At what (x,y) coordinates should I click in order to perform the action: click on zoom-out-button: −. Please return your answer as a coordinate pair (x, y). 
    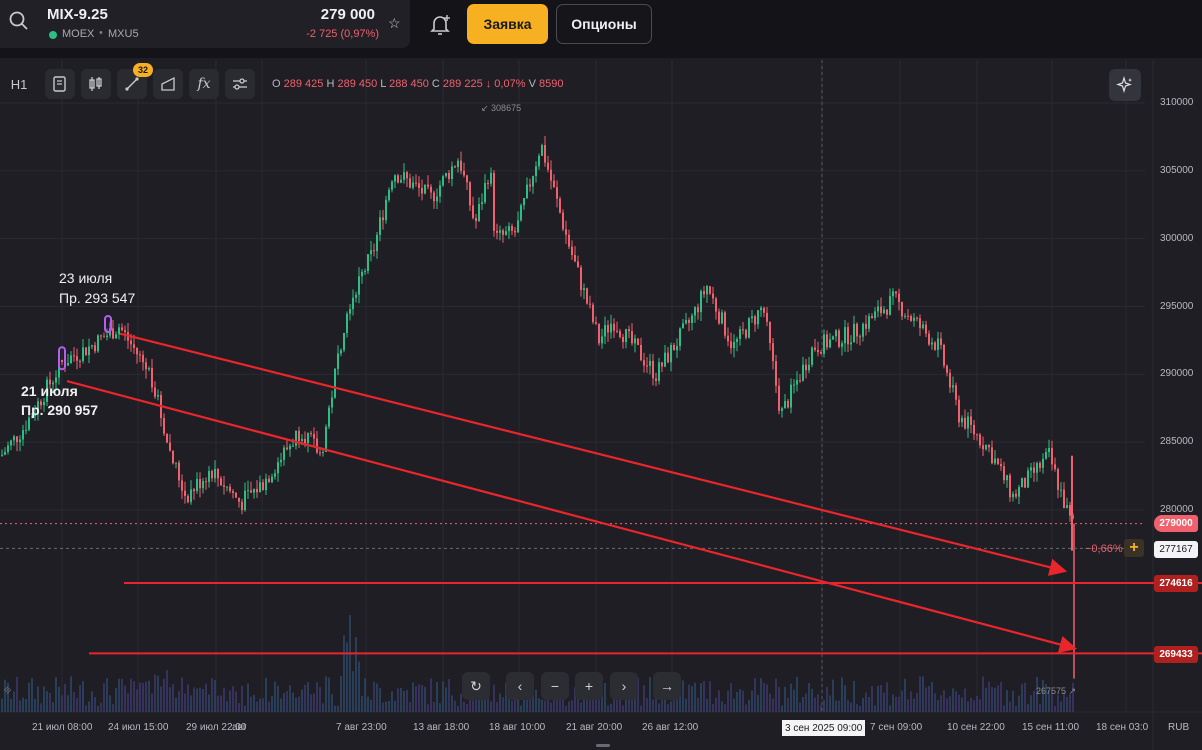
    Looking at the image, I should click on (555, 686).